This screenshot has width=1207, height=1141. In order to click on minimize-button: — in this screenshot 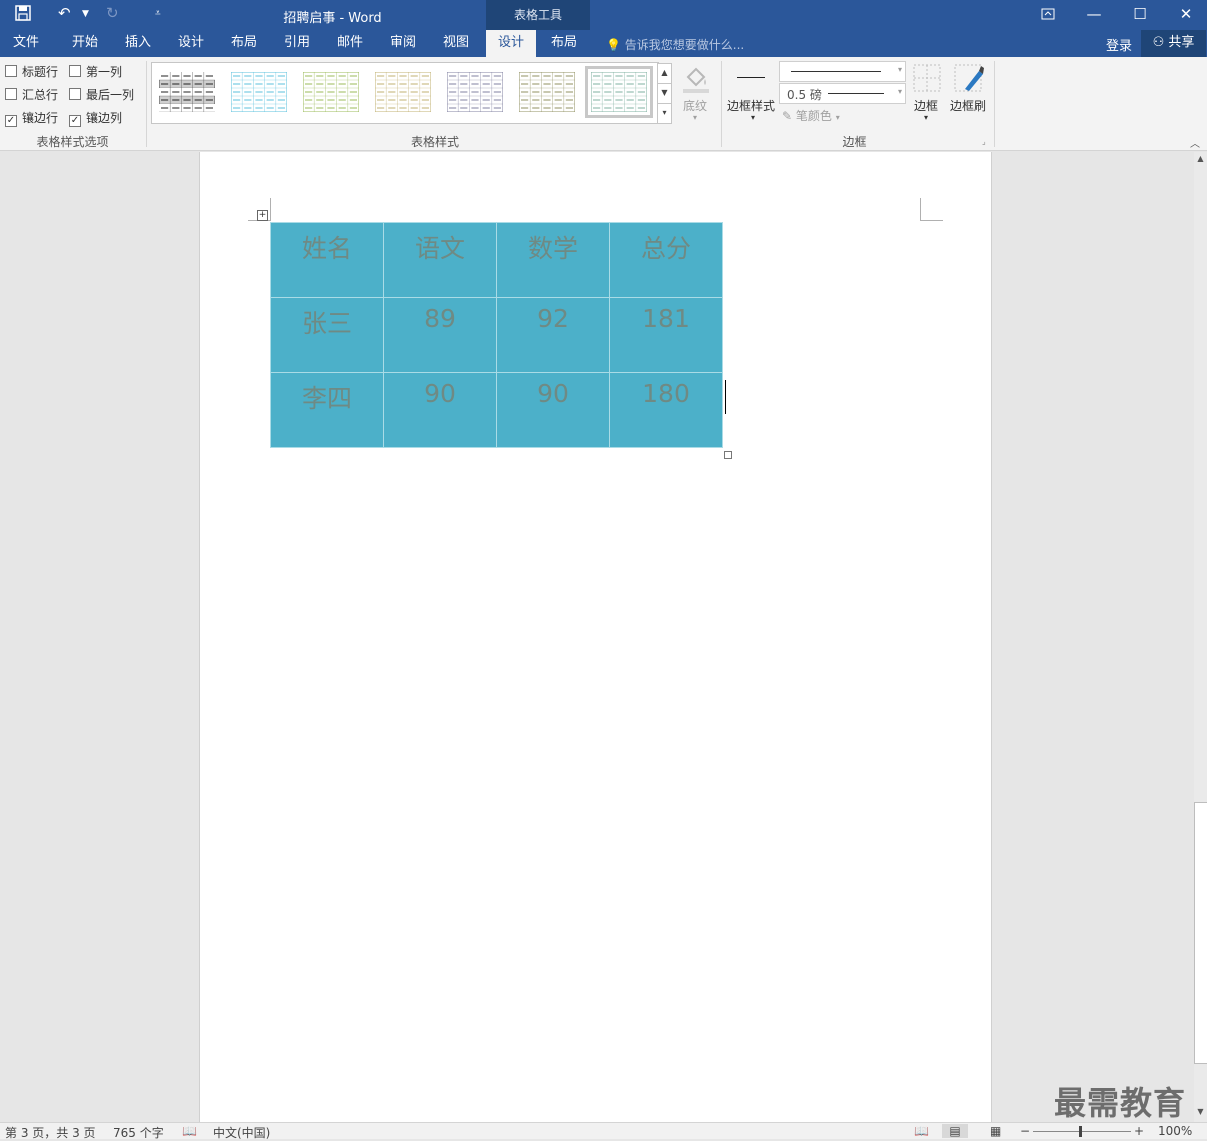, I will do `click(1094, 15)`.